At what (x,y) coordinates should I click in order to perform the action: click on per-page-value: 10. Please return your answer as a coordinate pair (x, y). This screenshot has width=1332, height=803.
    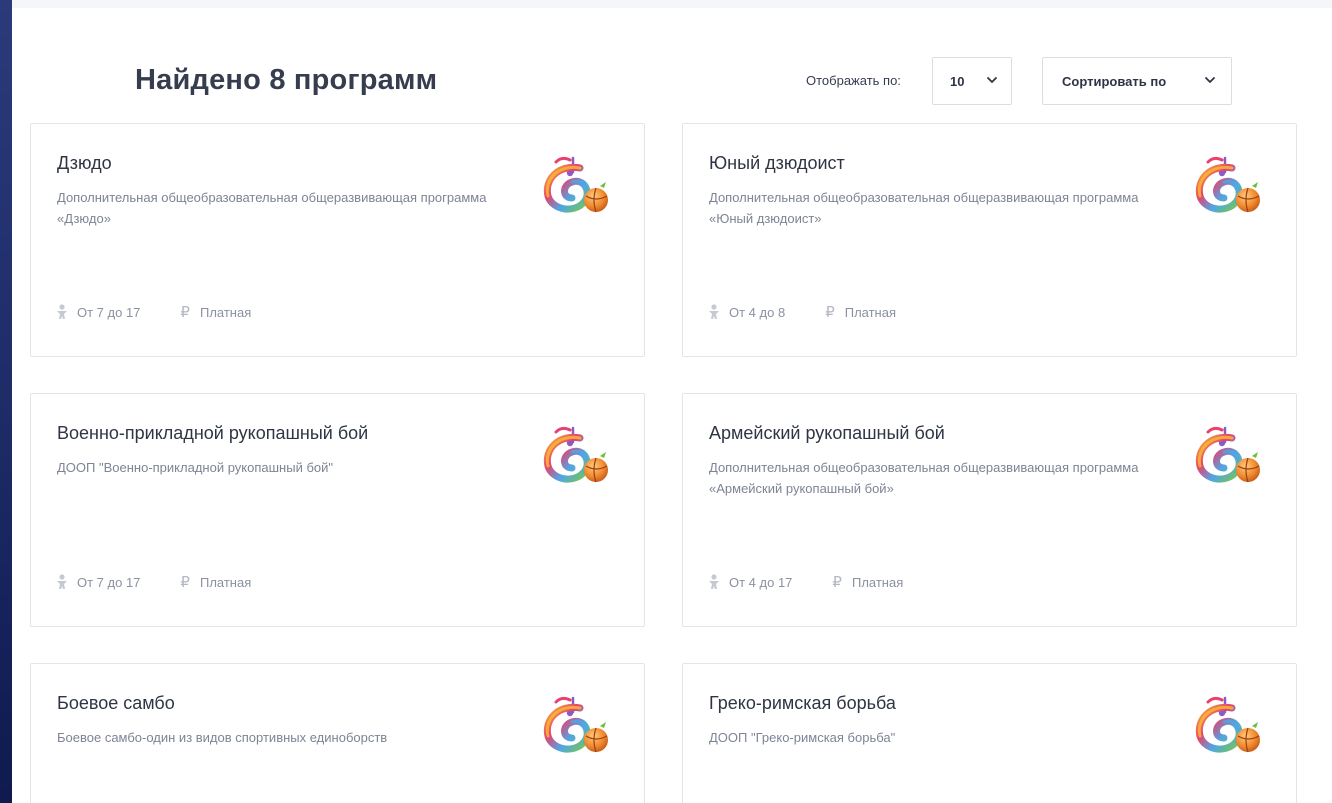
    Looking at the image, I should click on (957, 81).